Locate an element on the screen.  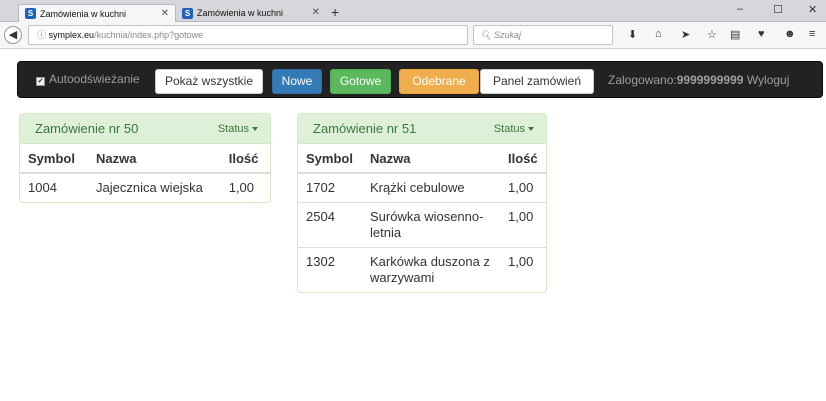
home-icon: ⌂ is located at coordinates (658, 34).